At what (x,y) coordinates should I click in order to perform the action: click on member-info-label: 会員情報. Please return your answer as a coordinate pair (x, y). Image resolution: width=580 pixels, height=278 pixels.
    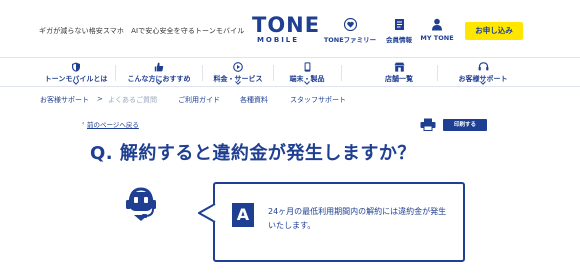
    Looking at the image, I should click on (399, 40).